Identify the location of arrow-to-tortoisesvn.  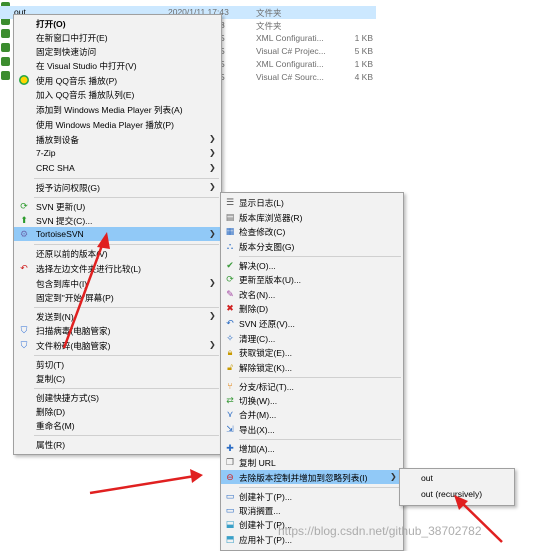
(86, 290).